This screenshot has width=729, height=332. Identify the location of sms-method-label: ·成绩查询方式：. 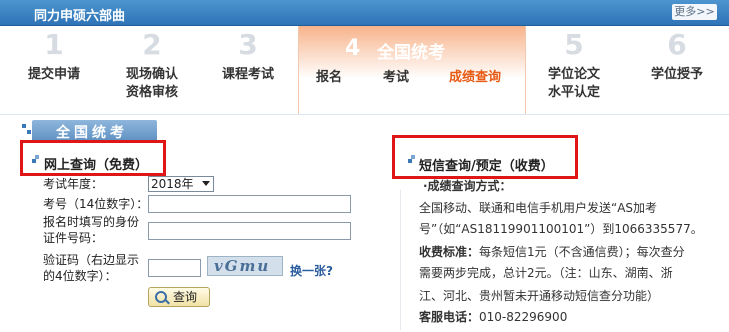
(467, 186).